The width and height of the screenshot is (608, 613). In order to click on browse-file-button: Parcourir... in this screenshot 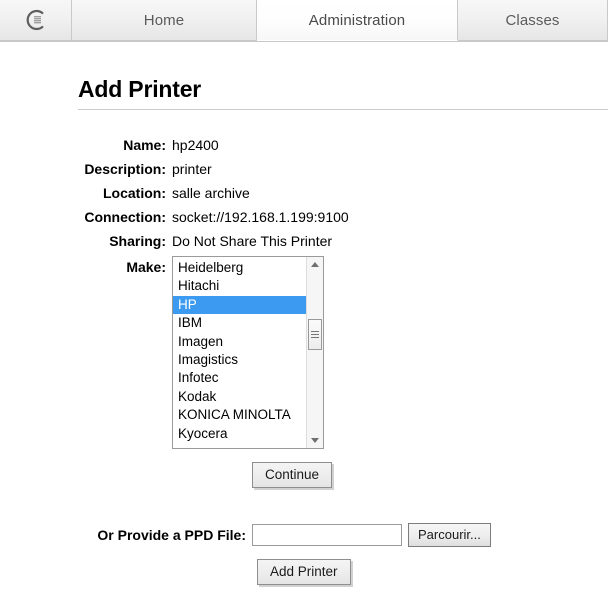, I will do `click(449, 535)`.